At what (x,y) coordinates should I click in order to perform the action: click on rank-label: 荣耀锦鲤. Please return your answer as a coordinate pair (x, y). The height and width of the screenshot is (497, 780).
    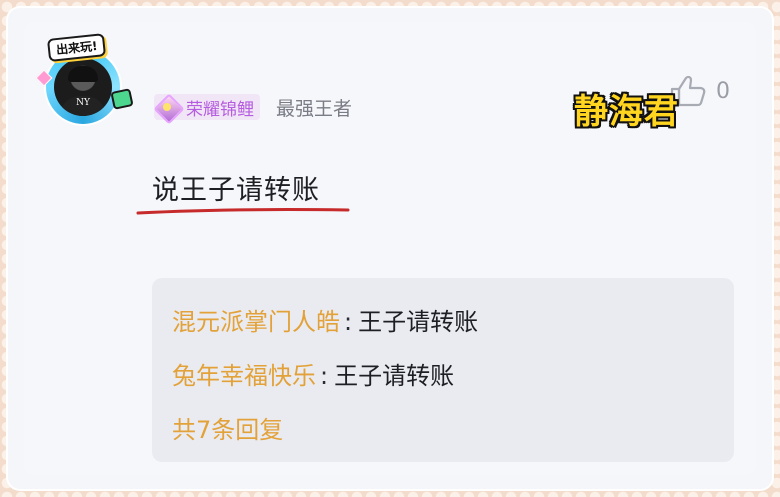
    Looking at the image, I should click on (220, 109).